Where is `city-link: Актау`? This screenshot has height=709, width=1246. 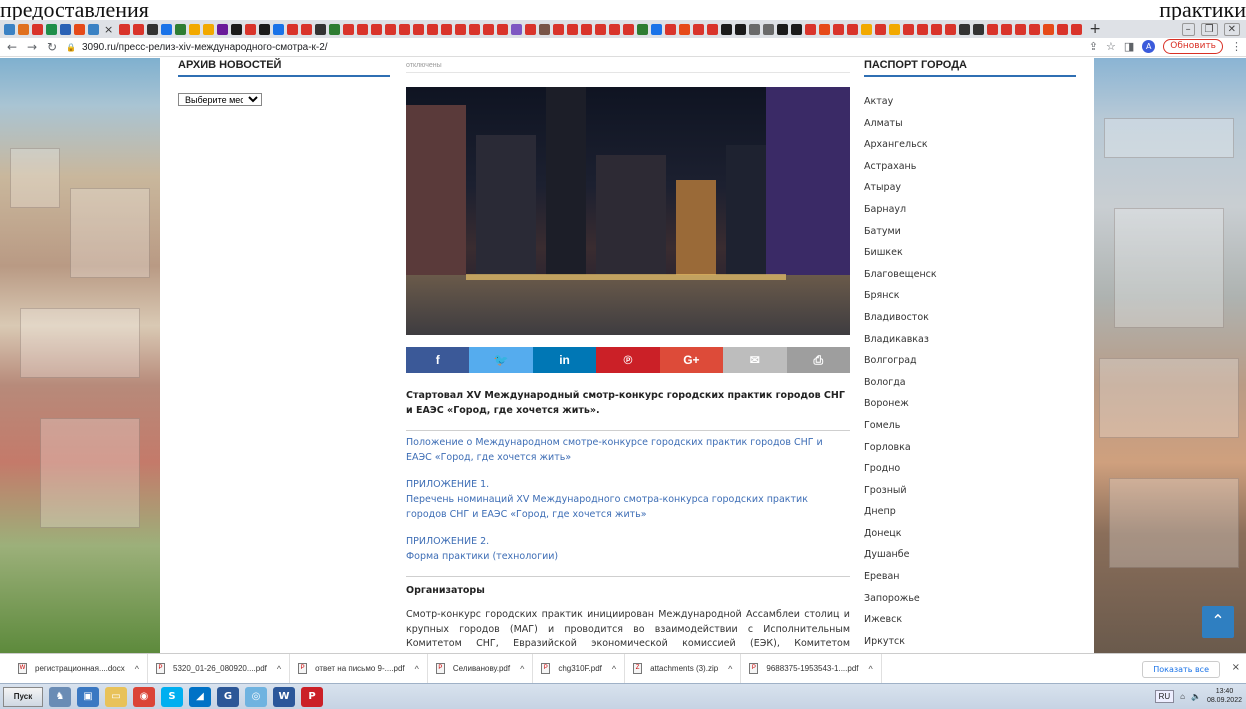
city-link: Актау is located at coordinates (970, 102).